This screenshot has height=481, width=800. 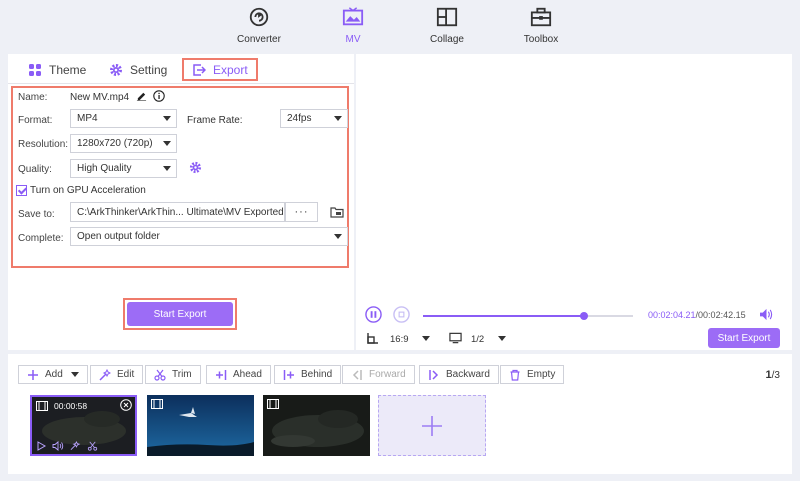 I want to click on playback-progress-knob, so click(x=584, y=316).